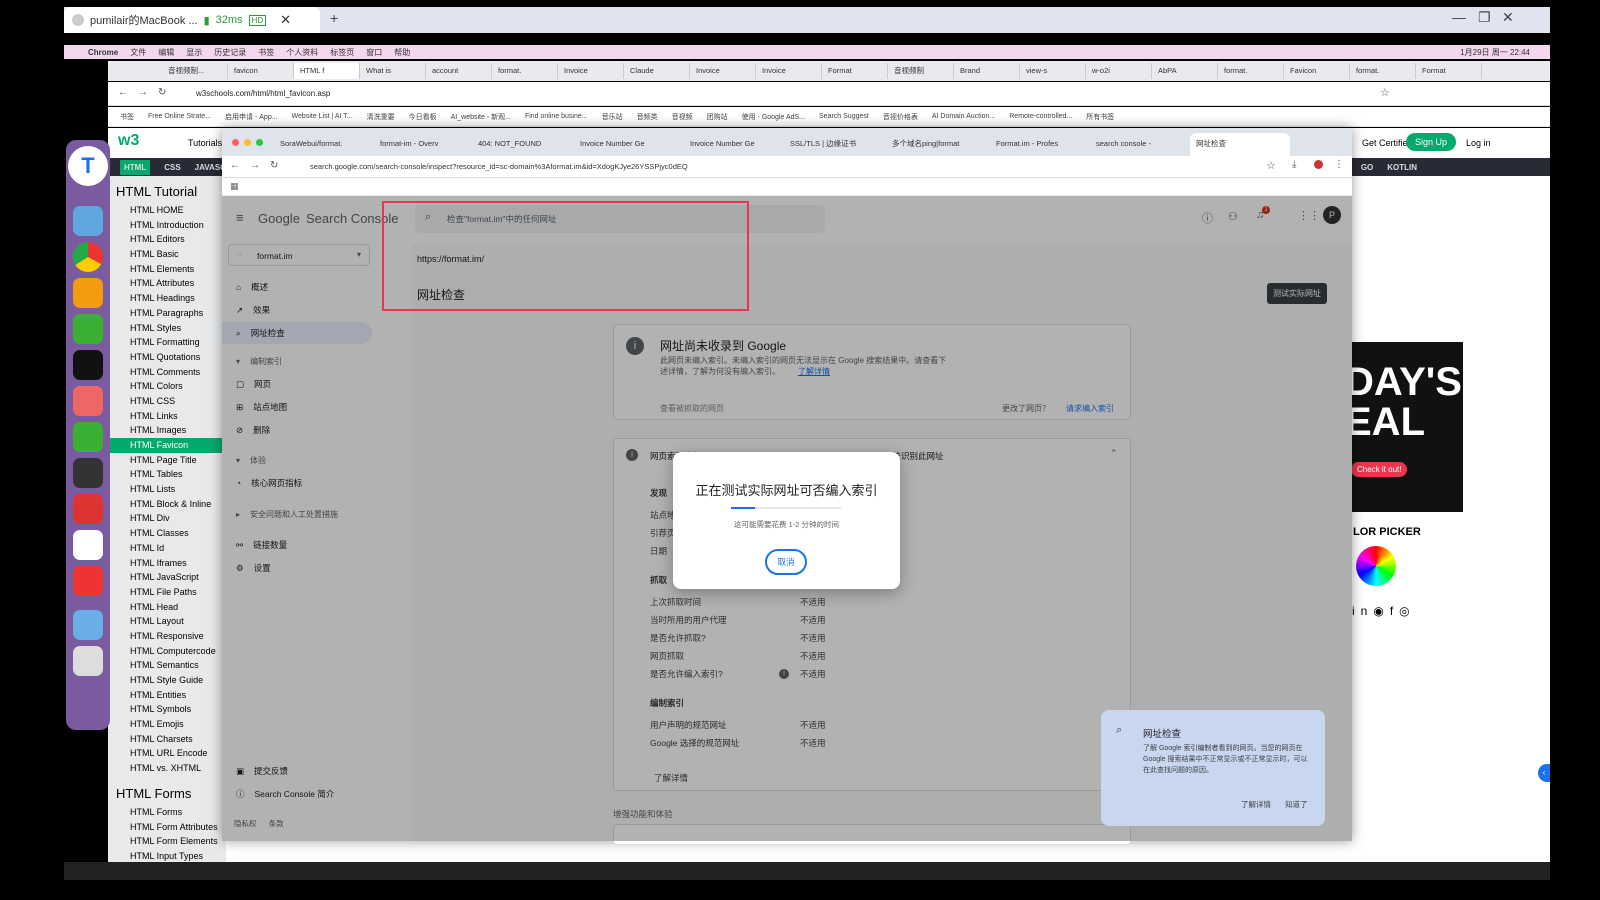 The image size is (1600, 900). What do you see at coordinates (421, 144) in the screenshot?
I see `inner-tab: format-im - Overv` at bounding box center [421, 144].